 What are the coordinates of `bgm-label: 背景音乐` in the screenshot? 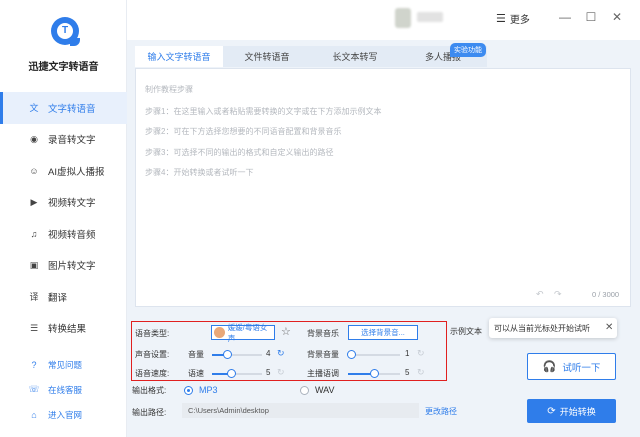 It's located at (323, 333).